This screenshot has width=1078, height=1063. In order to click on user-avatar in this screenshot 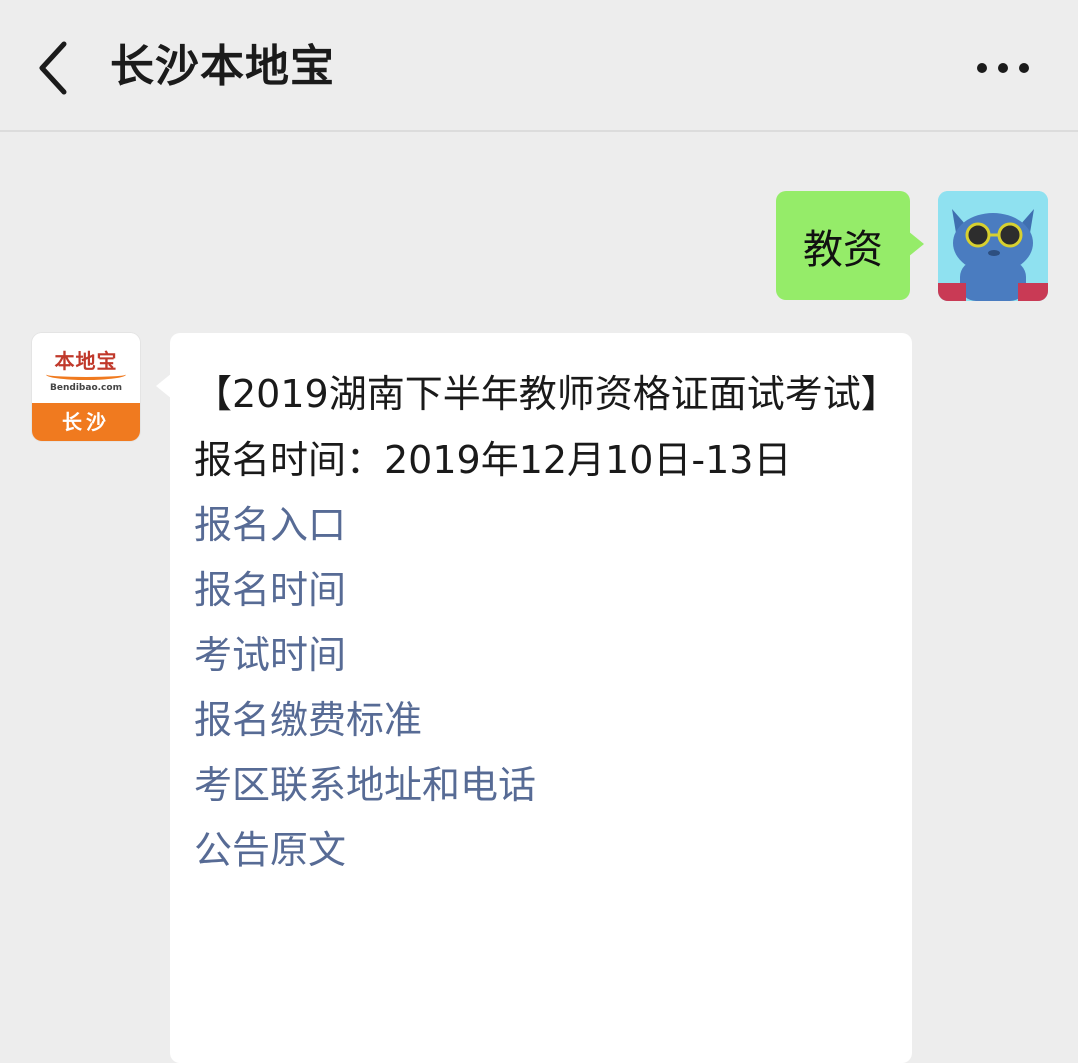, I will do `click(993, 246)`.